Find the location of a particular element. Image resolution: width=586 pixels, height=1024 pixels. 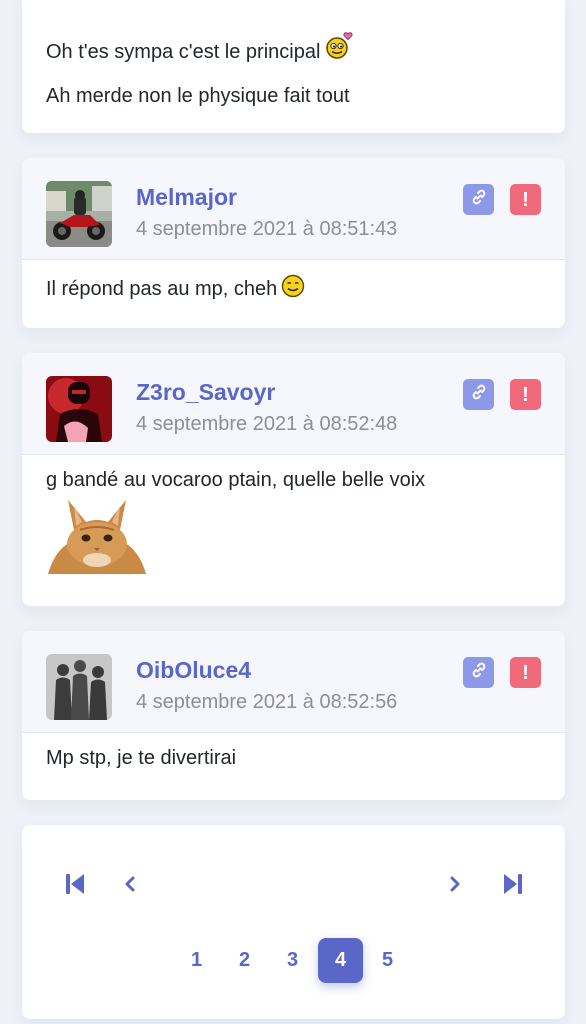

post-header: OibOluce4 4 septembre 2021 à 08:52:56 ! is located at coordinates (293, 682).